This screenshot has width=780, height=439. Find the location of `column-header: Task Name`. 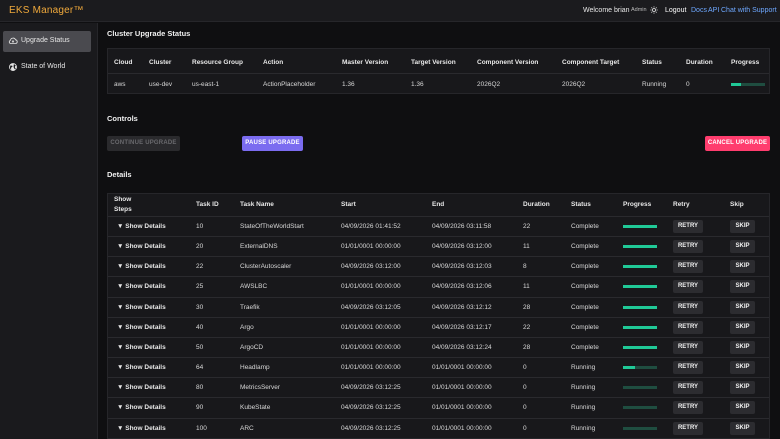

column-header: Task Name is located at coordinates (257, 204).